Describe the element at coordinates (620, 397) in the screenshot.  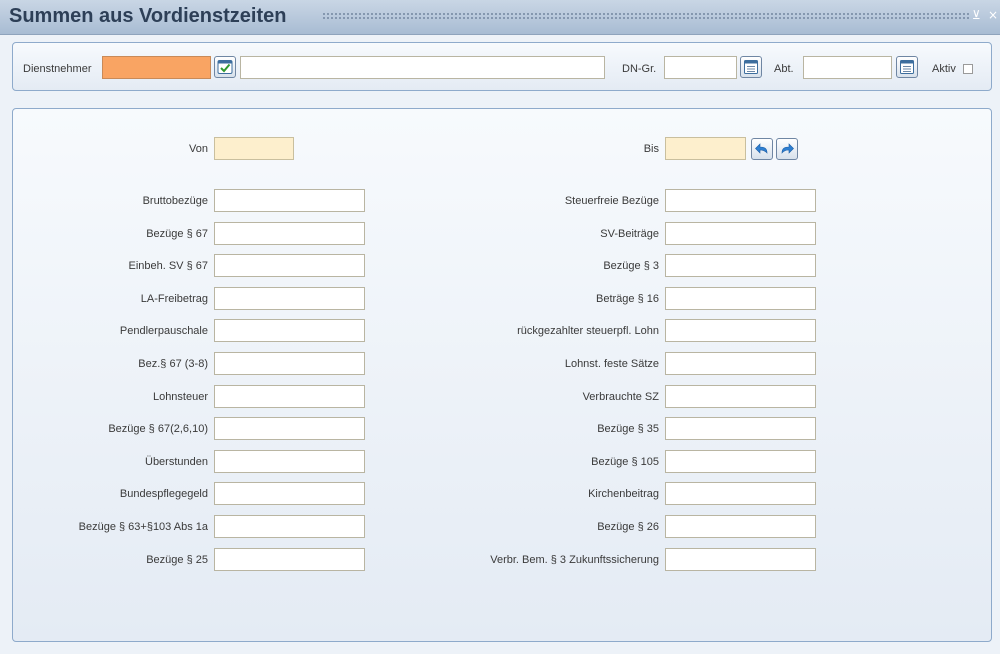
I see `field-label-verbrauchte-sz: Verbrauchte SZ` at that location.